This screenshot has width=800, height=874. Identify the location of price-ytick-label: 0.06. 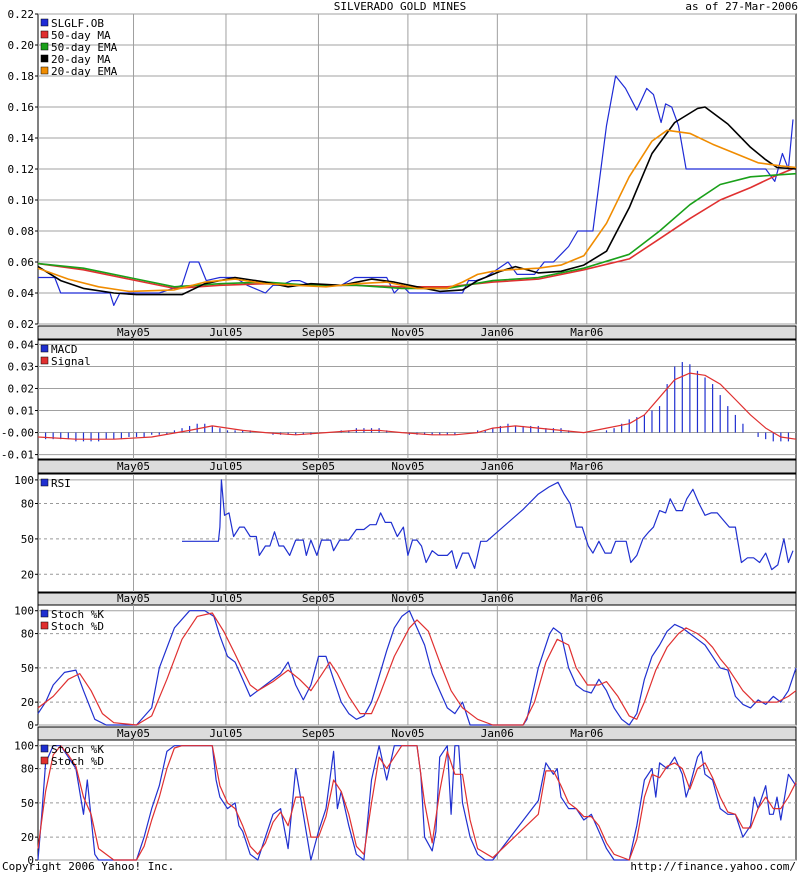
(21, 262).